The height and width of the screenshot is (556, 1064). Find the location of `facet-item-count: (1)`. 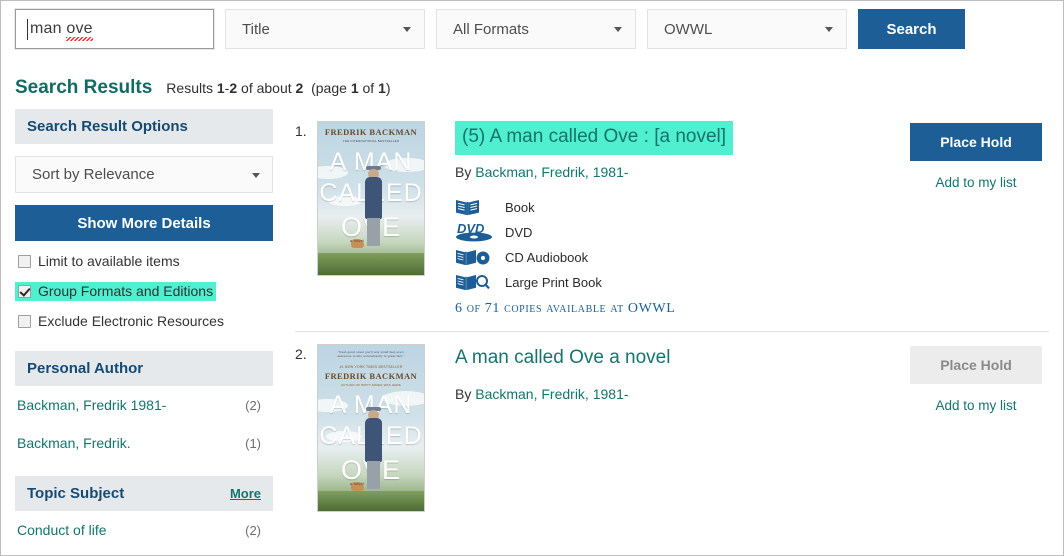

facet-item-count: (1) is located at coordinates (253, 443).